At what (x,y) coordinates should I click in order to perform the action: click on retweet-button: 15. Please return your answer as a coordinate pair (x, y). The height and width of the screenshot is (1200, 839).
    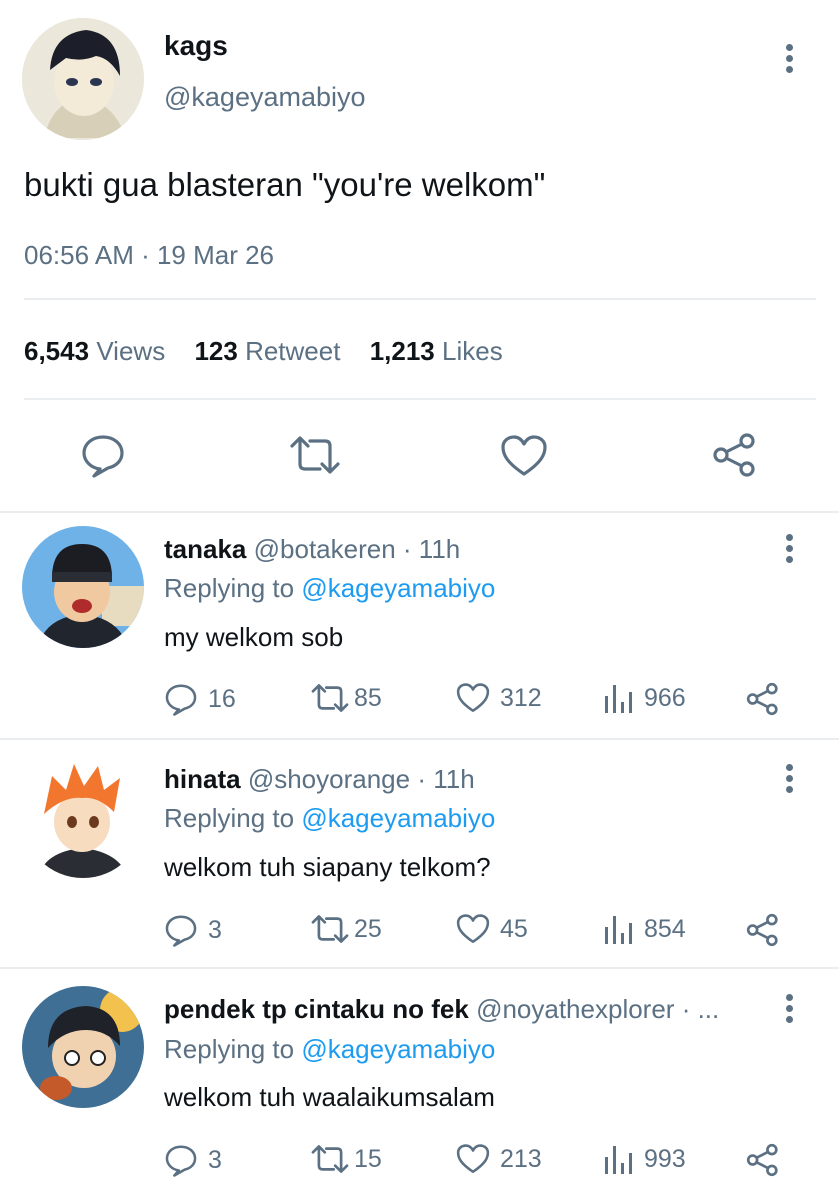
    Looking at the image, I should click on (346, 1159).